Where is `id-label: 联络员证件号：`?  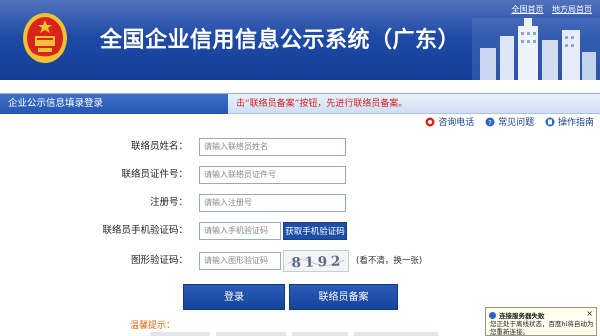
id-label: 联络员证件号： is located at coordinates (154, 174).